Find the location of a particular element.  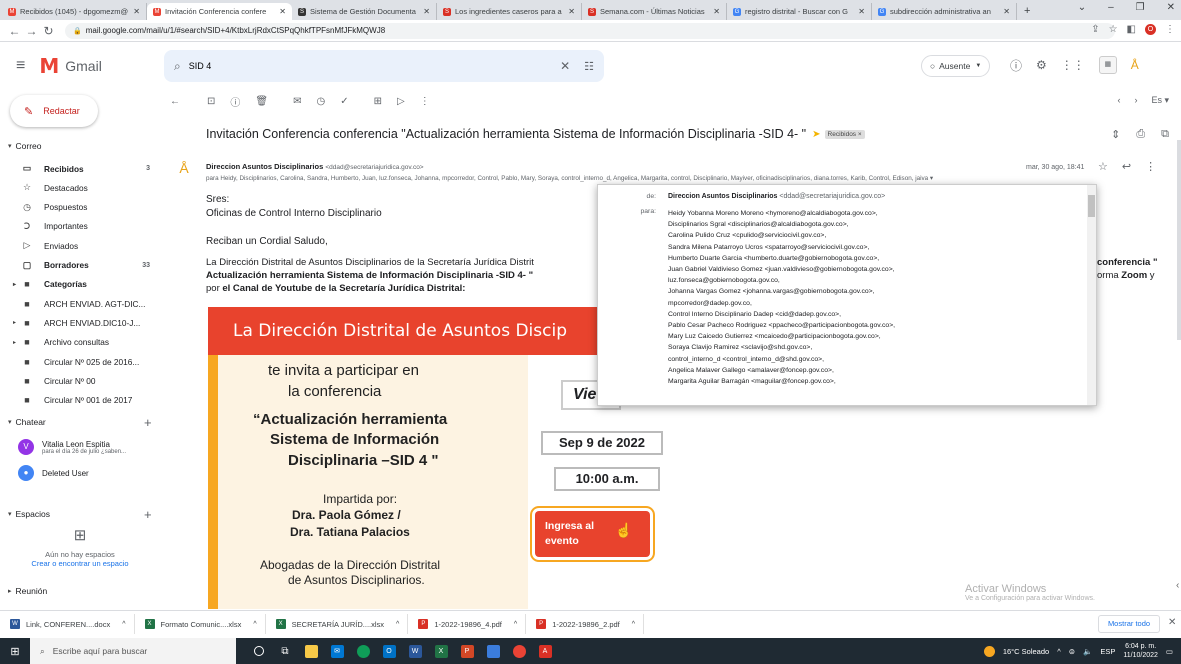

label-icon: ▷ is located at coordinates (401, 101).